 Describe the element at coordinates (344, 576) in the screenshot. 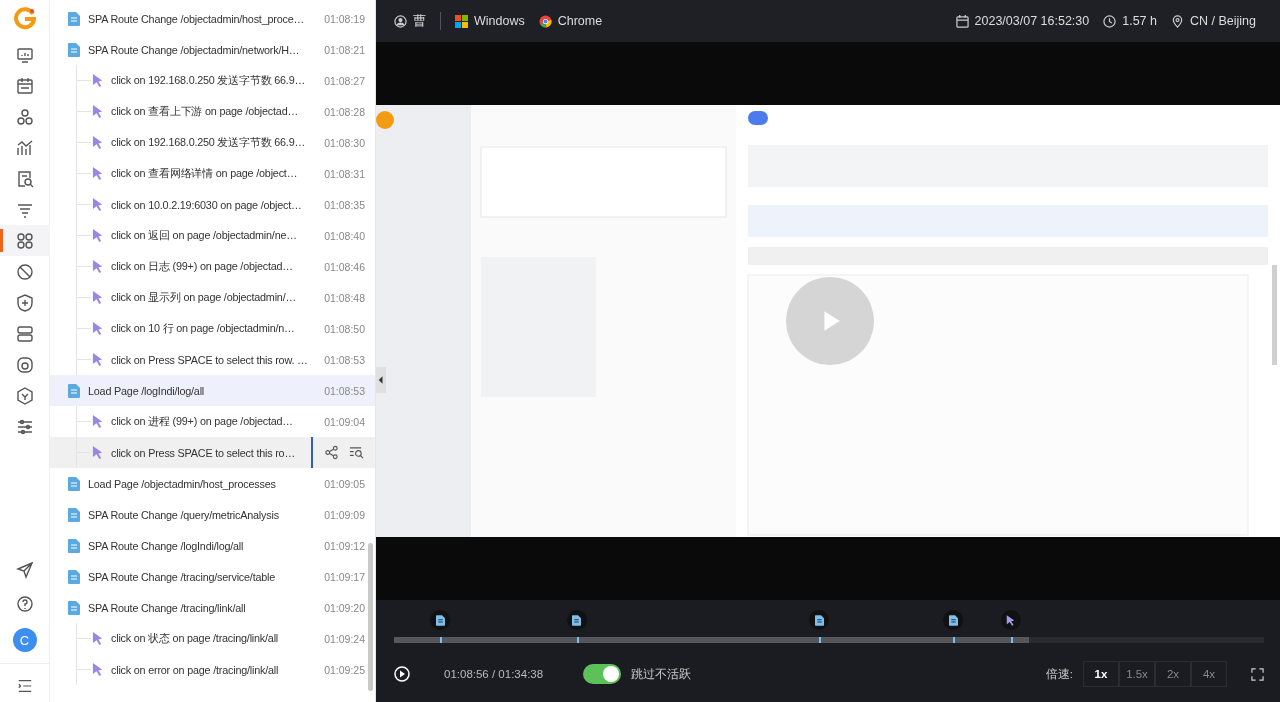

I see `event-time: 01:09:17` at that location.